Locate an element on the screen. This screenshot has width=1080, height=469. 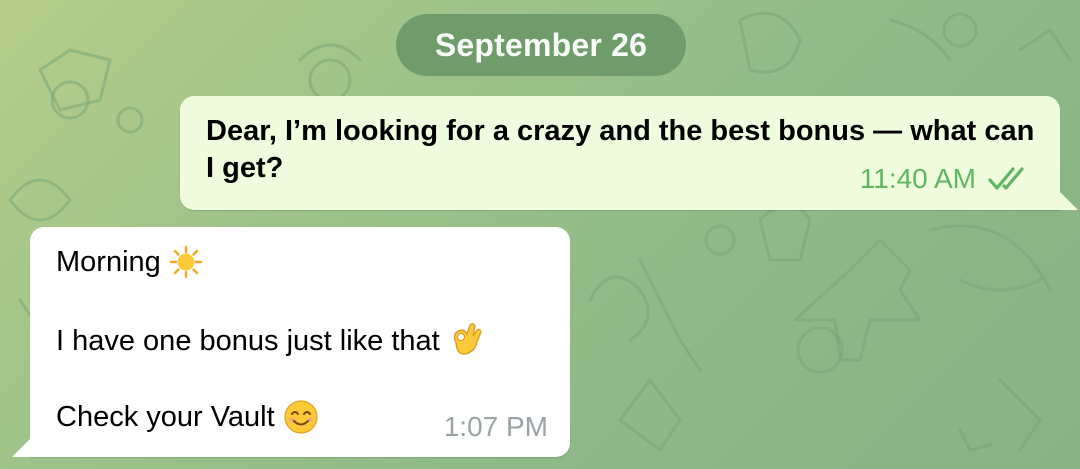
double-check-icon is located at coordinates (1006, 178).